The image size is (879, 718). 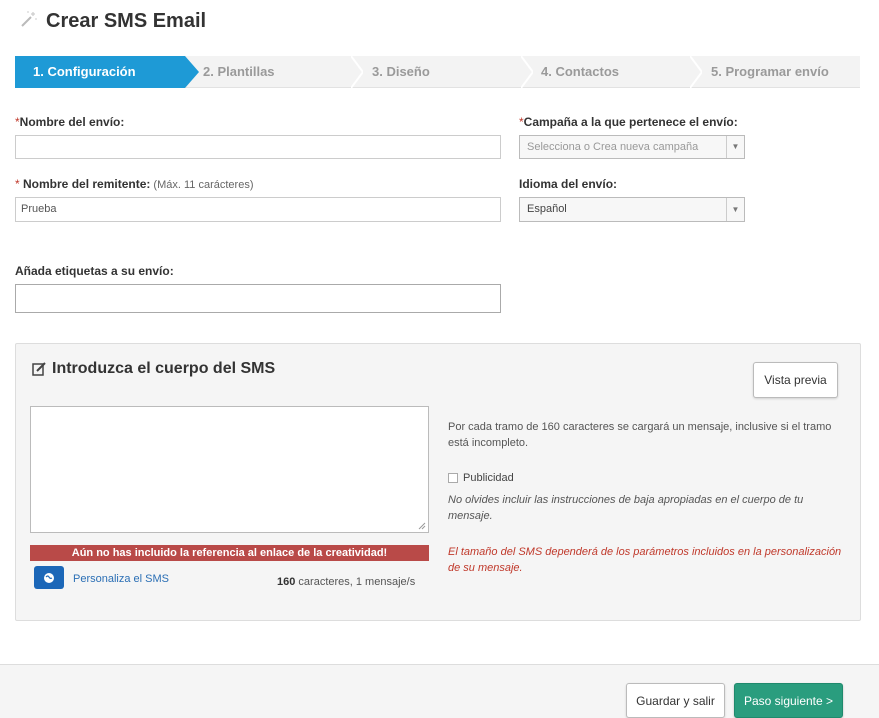 I want to click on save-exit-button: Guardar y salir, so click(x=675, y=700).